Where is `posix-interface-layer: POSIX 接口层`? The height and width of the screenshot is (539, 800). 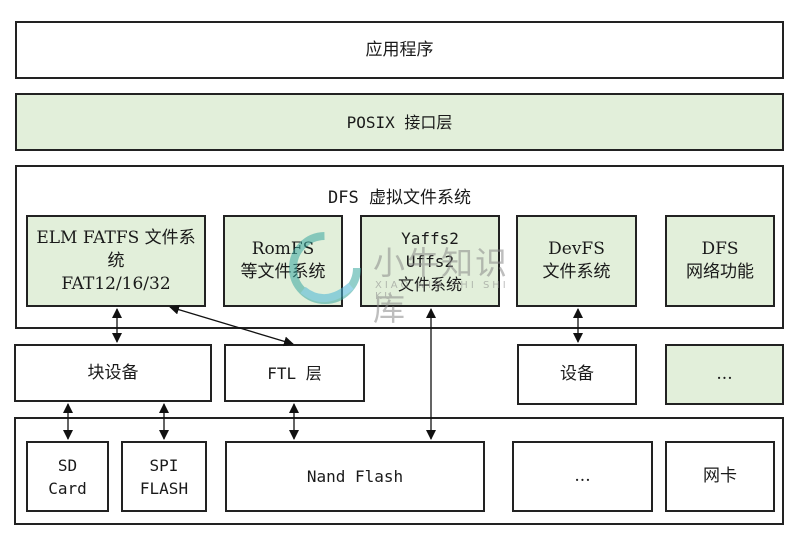
posix-interface-layer: POSIX 接口层 is located at coordinates (399, 122).